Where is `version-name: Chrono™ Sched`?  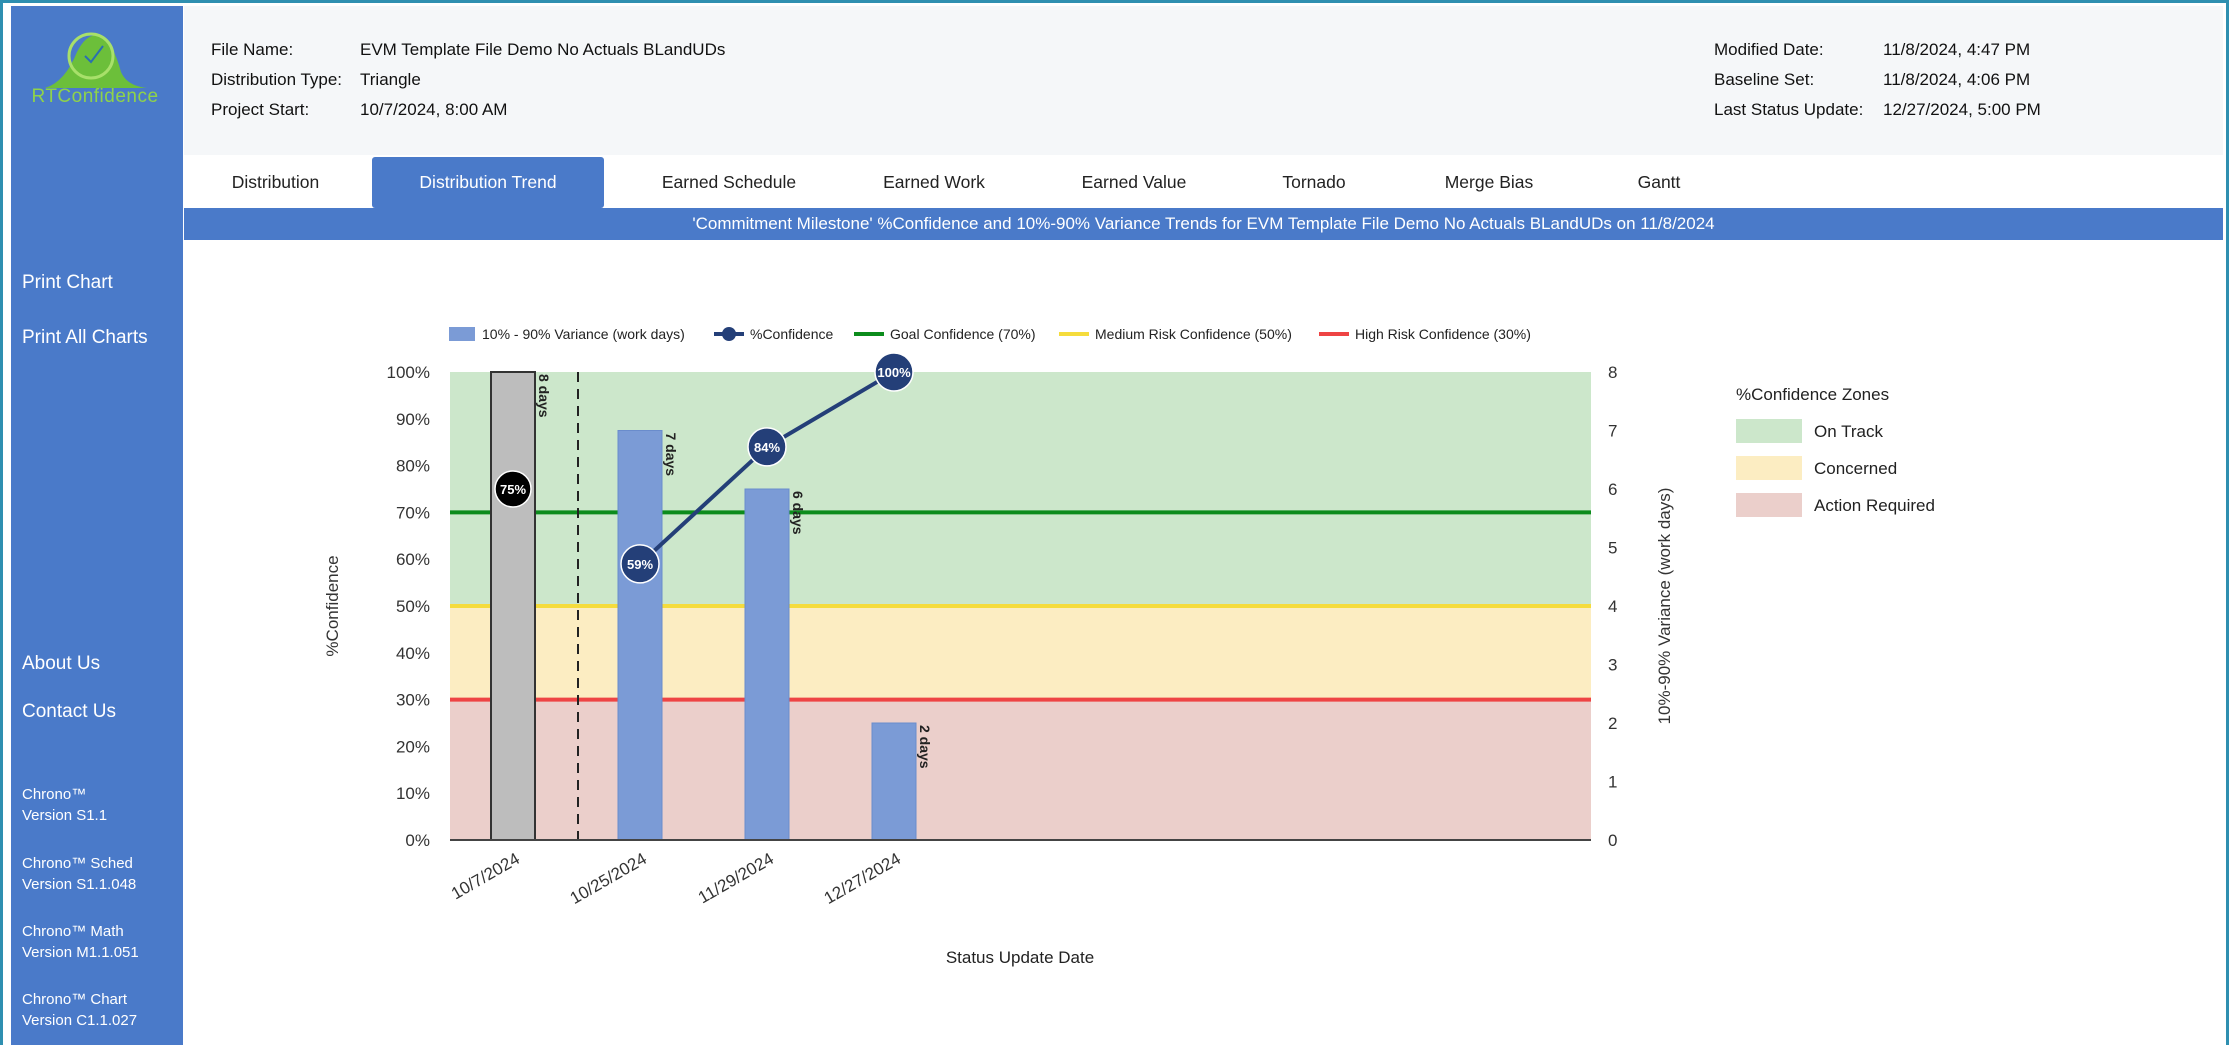
version-name: Chrono™ Sched is located at coordinates (77, 863).